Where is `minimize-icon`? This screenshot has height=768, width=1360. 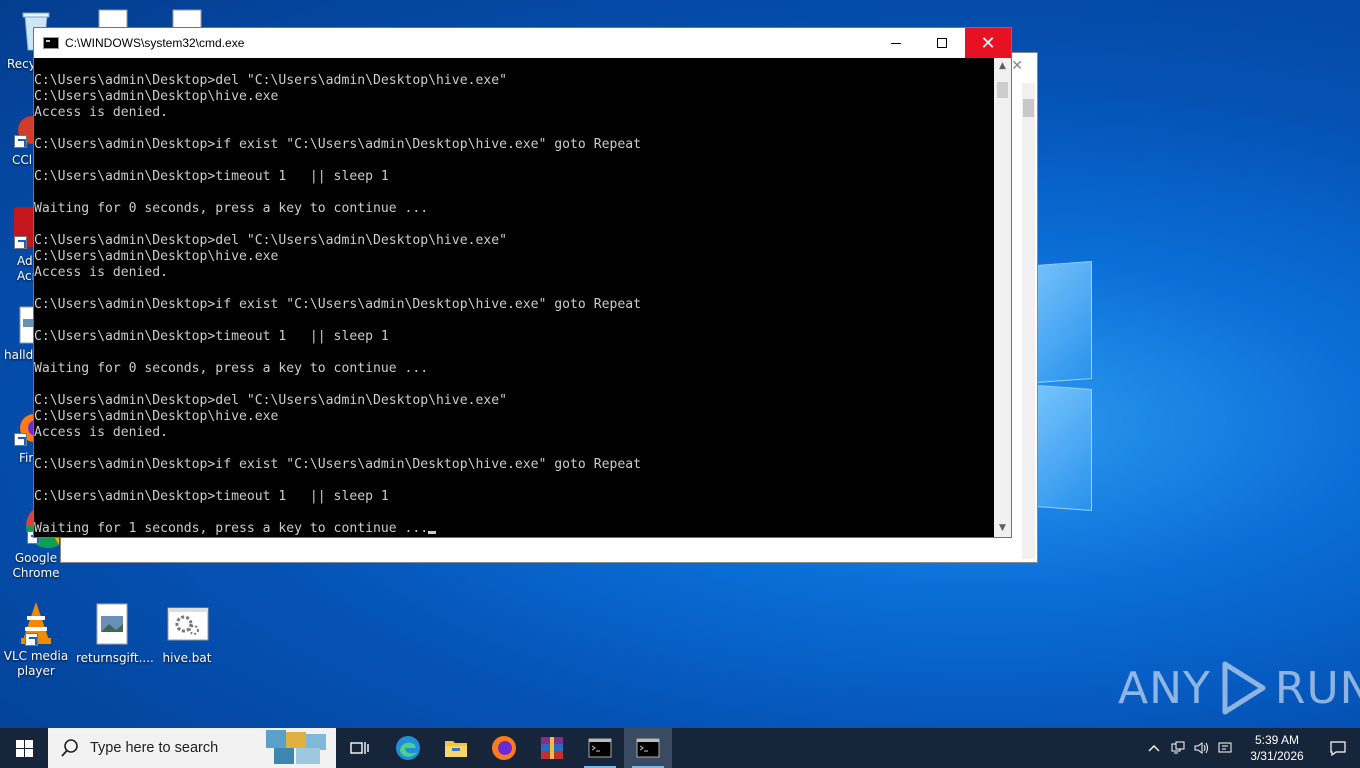
minimize-icon is located at coordinates (896, 43).